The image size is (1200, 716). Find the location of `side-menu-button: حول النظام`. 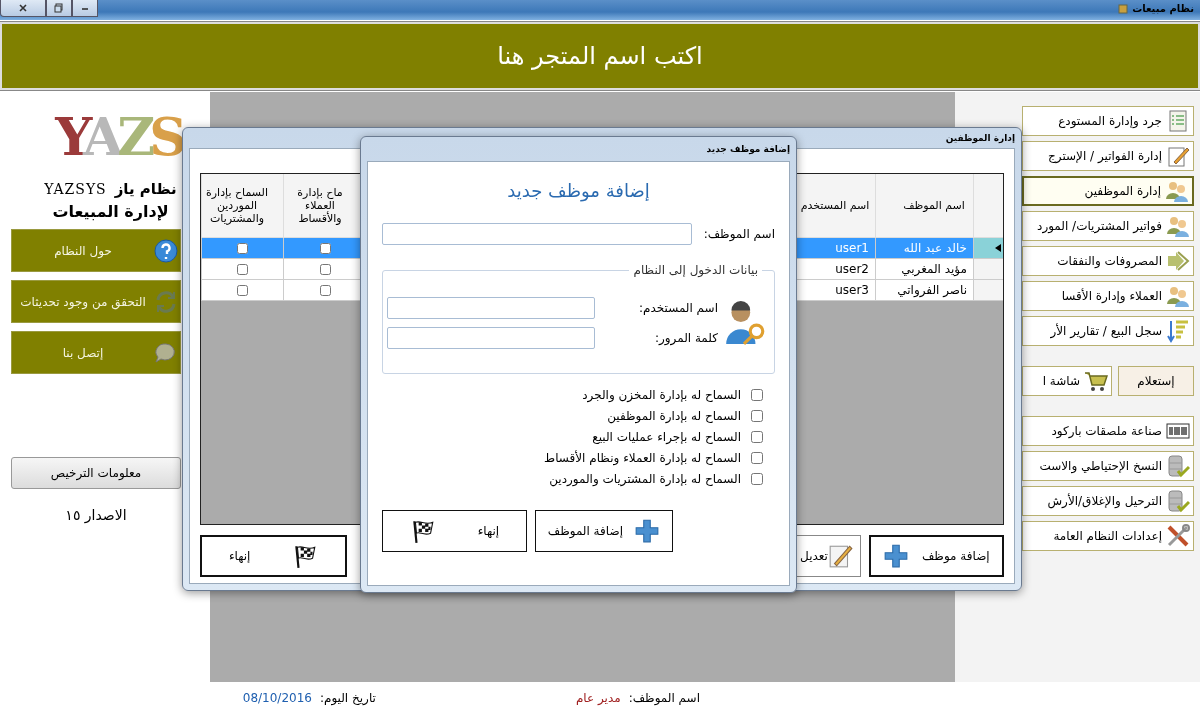

side-menu-button: حول النظام is located at coordinates (96, 250).